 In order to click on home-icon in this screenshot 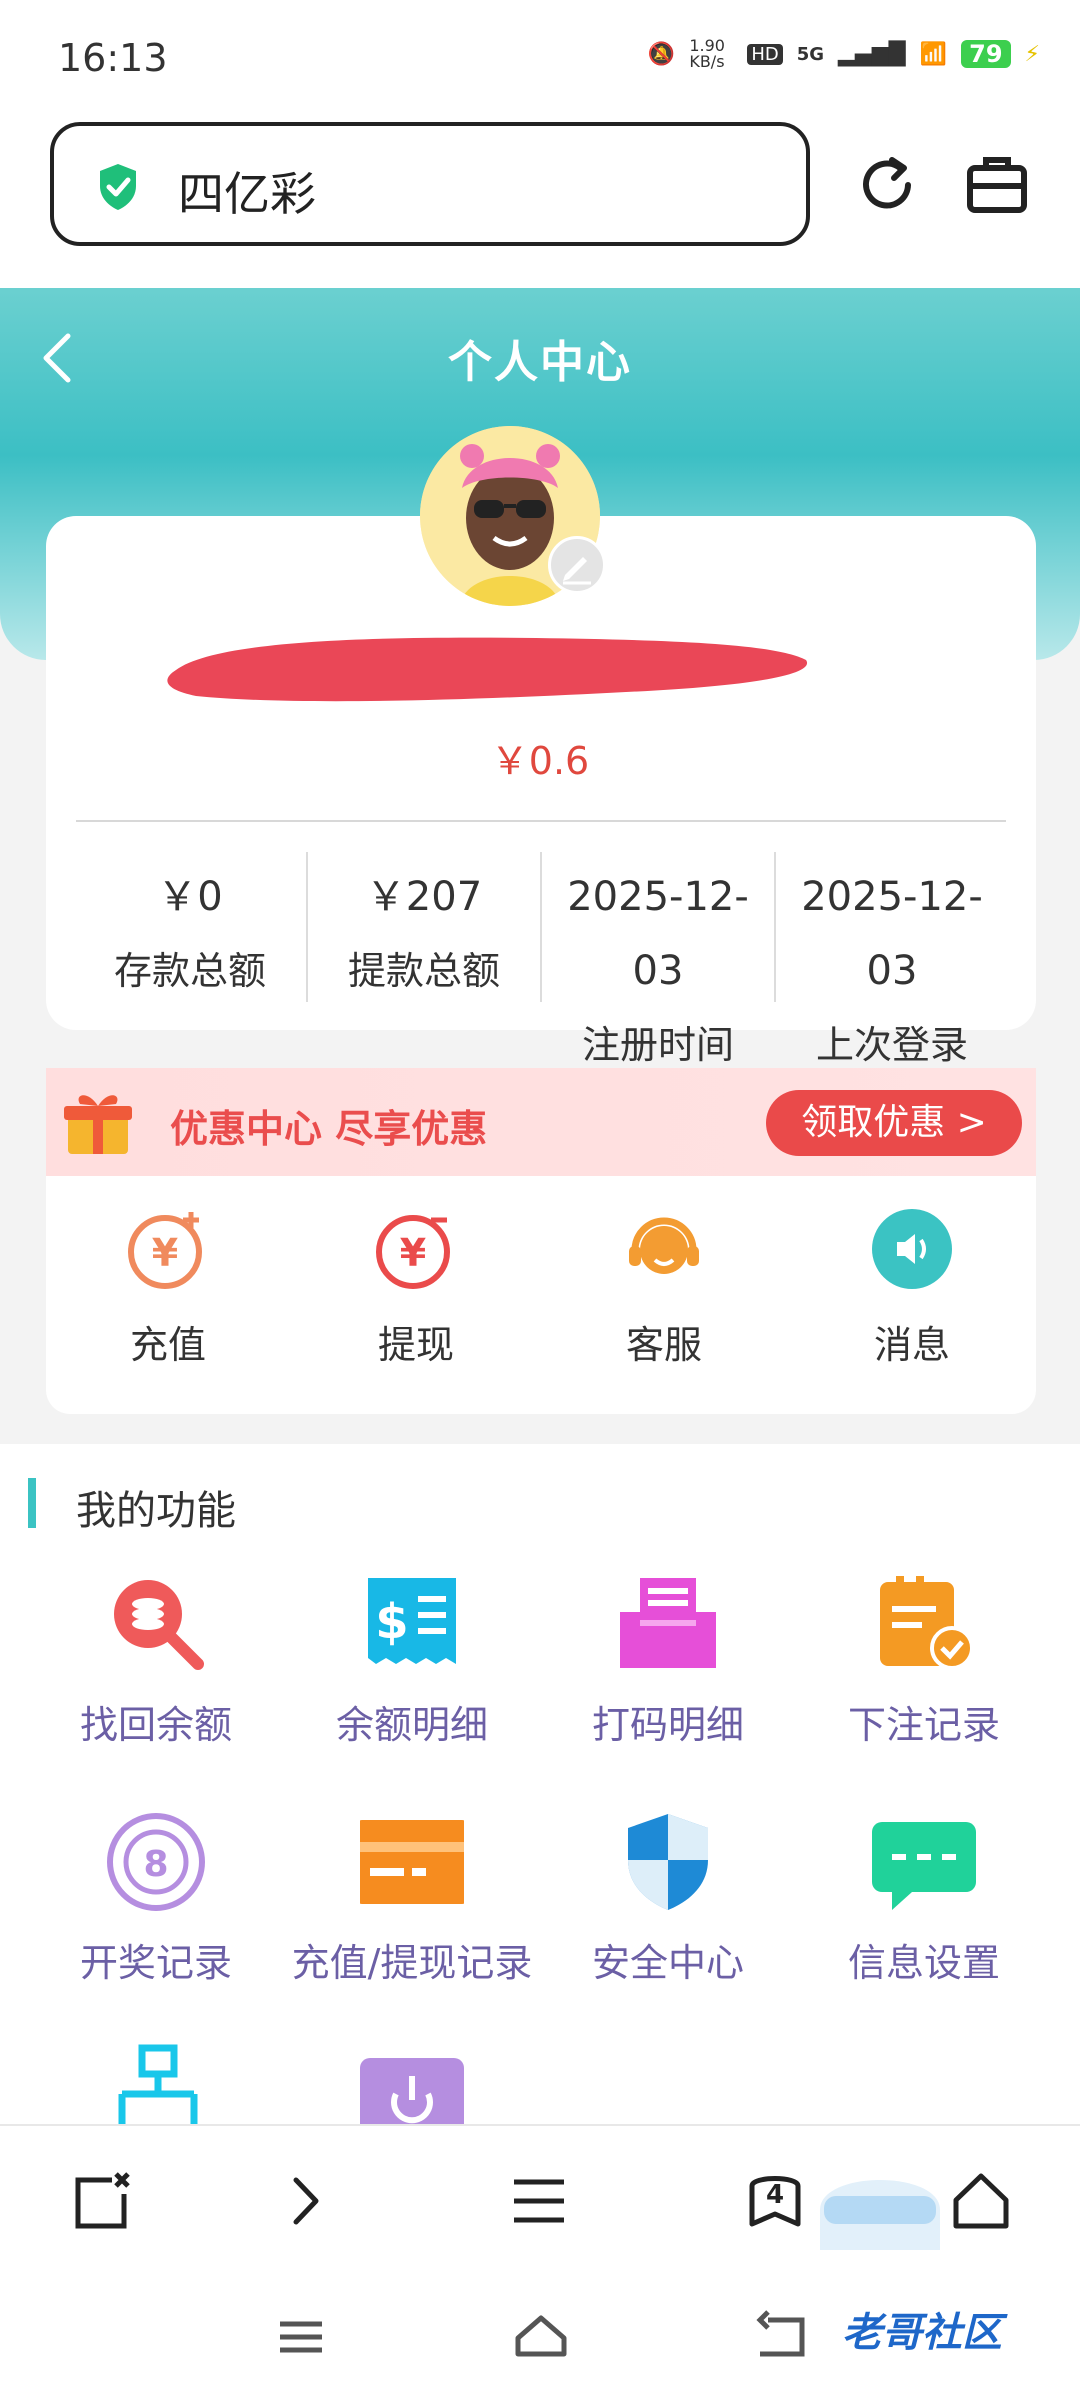, I will do `click(981, 2201)`.